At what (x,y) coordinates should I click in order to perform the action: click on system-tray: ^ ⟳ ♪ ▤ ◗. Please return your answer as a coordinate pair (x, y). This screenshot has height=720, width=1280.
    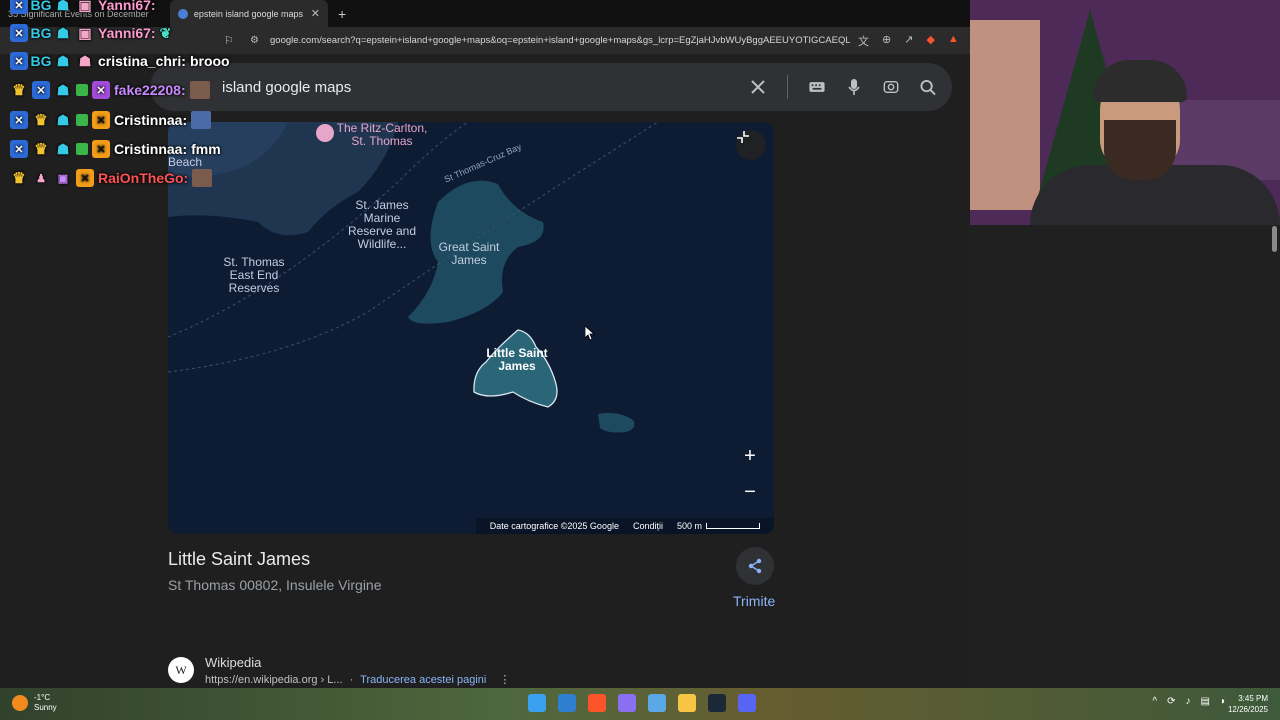
    Looking at the image, I should click on (1189, 701).